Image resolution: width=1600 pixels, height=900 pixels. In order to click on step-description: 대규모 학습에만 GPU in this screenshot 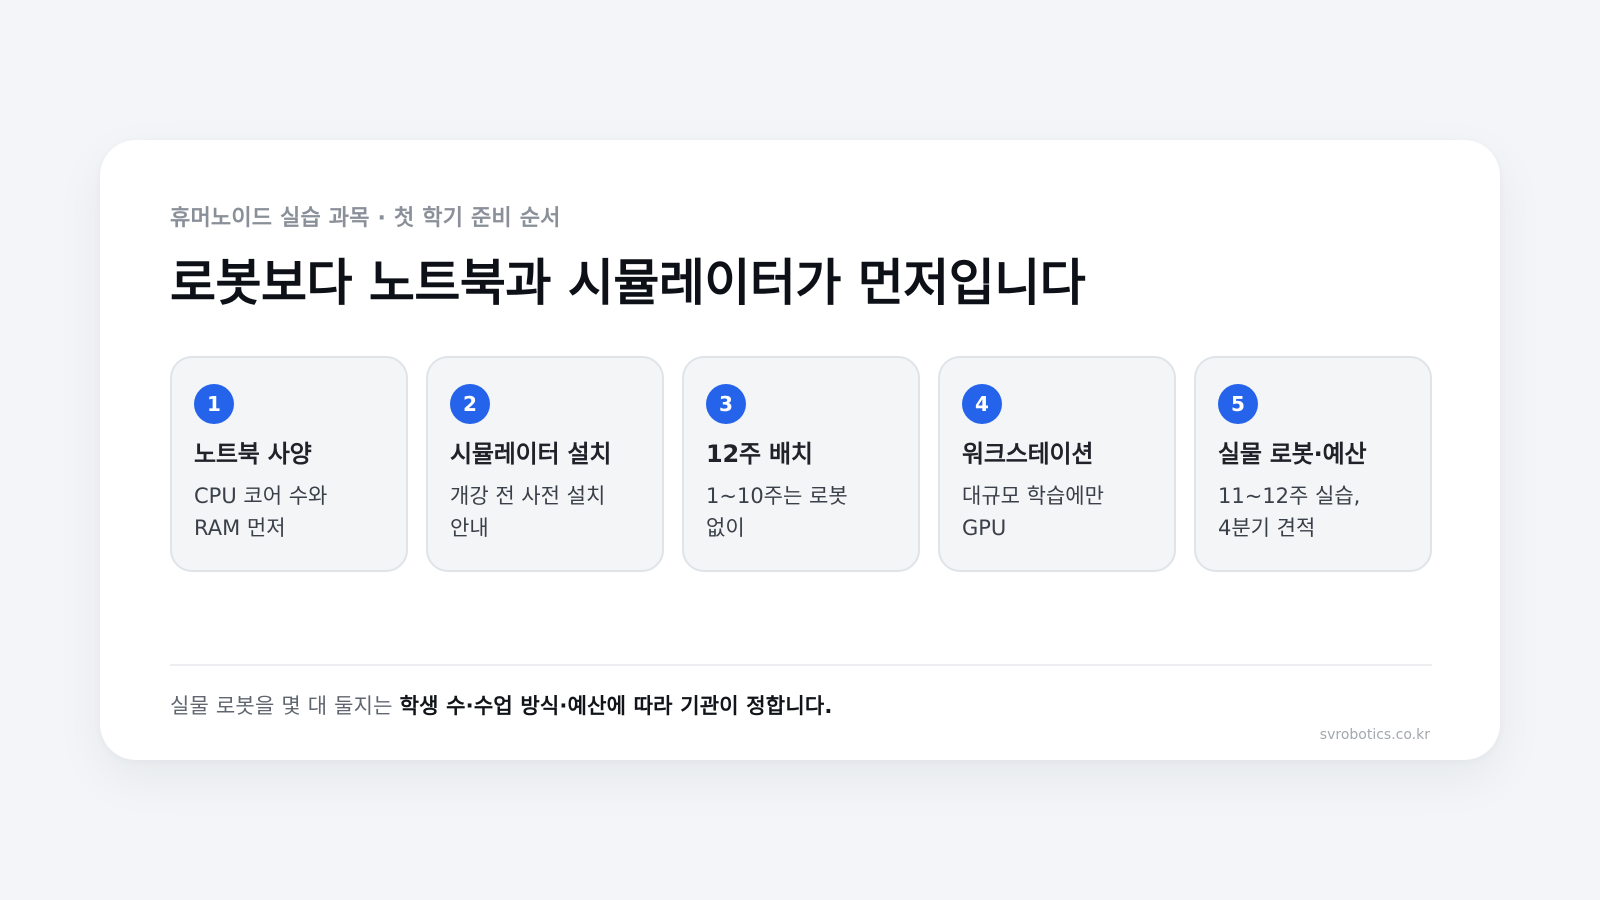, I will do `click(1033, 512)`.